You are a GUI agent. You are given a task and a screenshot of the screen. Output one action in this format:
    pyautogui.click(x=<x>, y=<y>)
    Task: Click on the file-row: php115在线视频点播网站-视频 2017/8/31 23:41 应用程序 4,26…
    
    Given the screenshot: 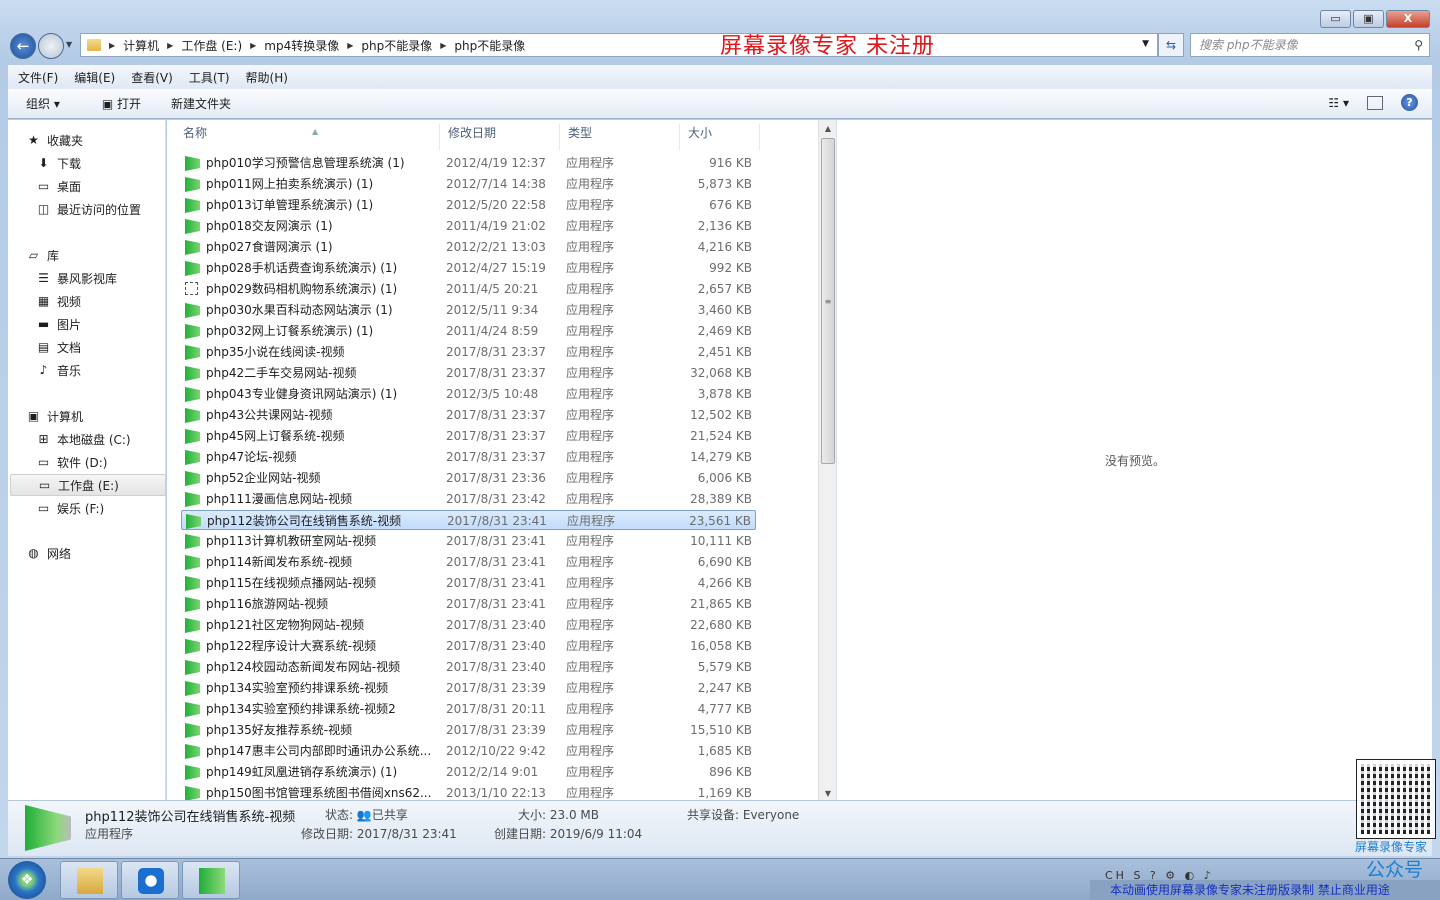 What is the action you would take?
    pyautogui.click(x=468, y=583)
    